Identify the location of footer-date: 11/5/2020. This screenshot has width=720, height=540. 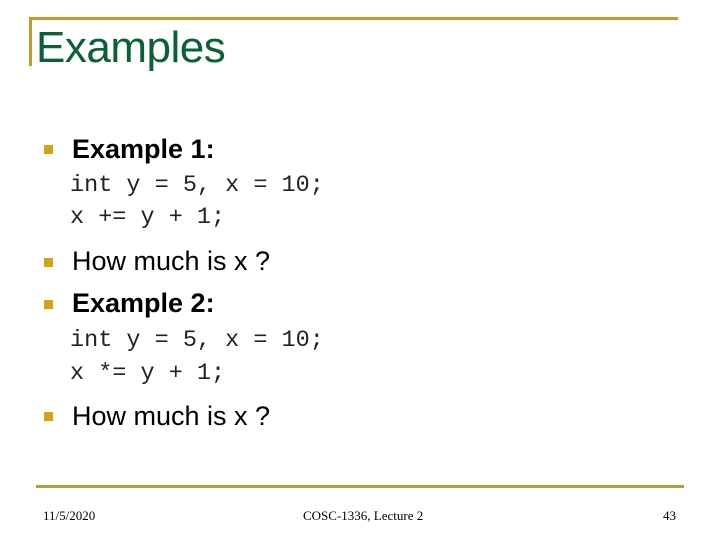
(69, 515).